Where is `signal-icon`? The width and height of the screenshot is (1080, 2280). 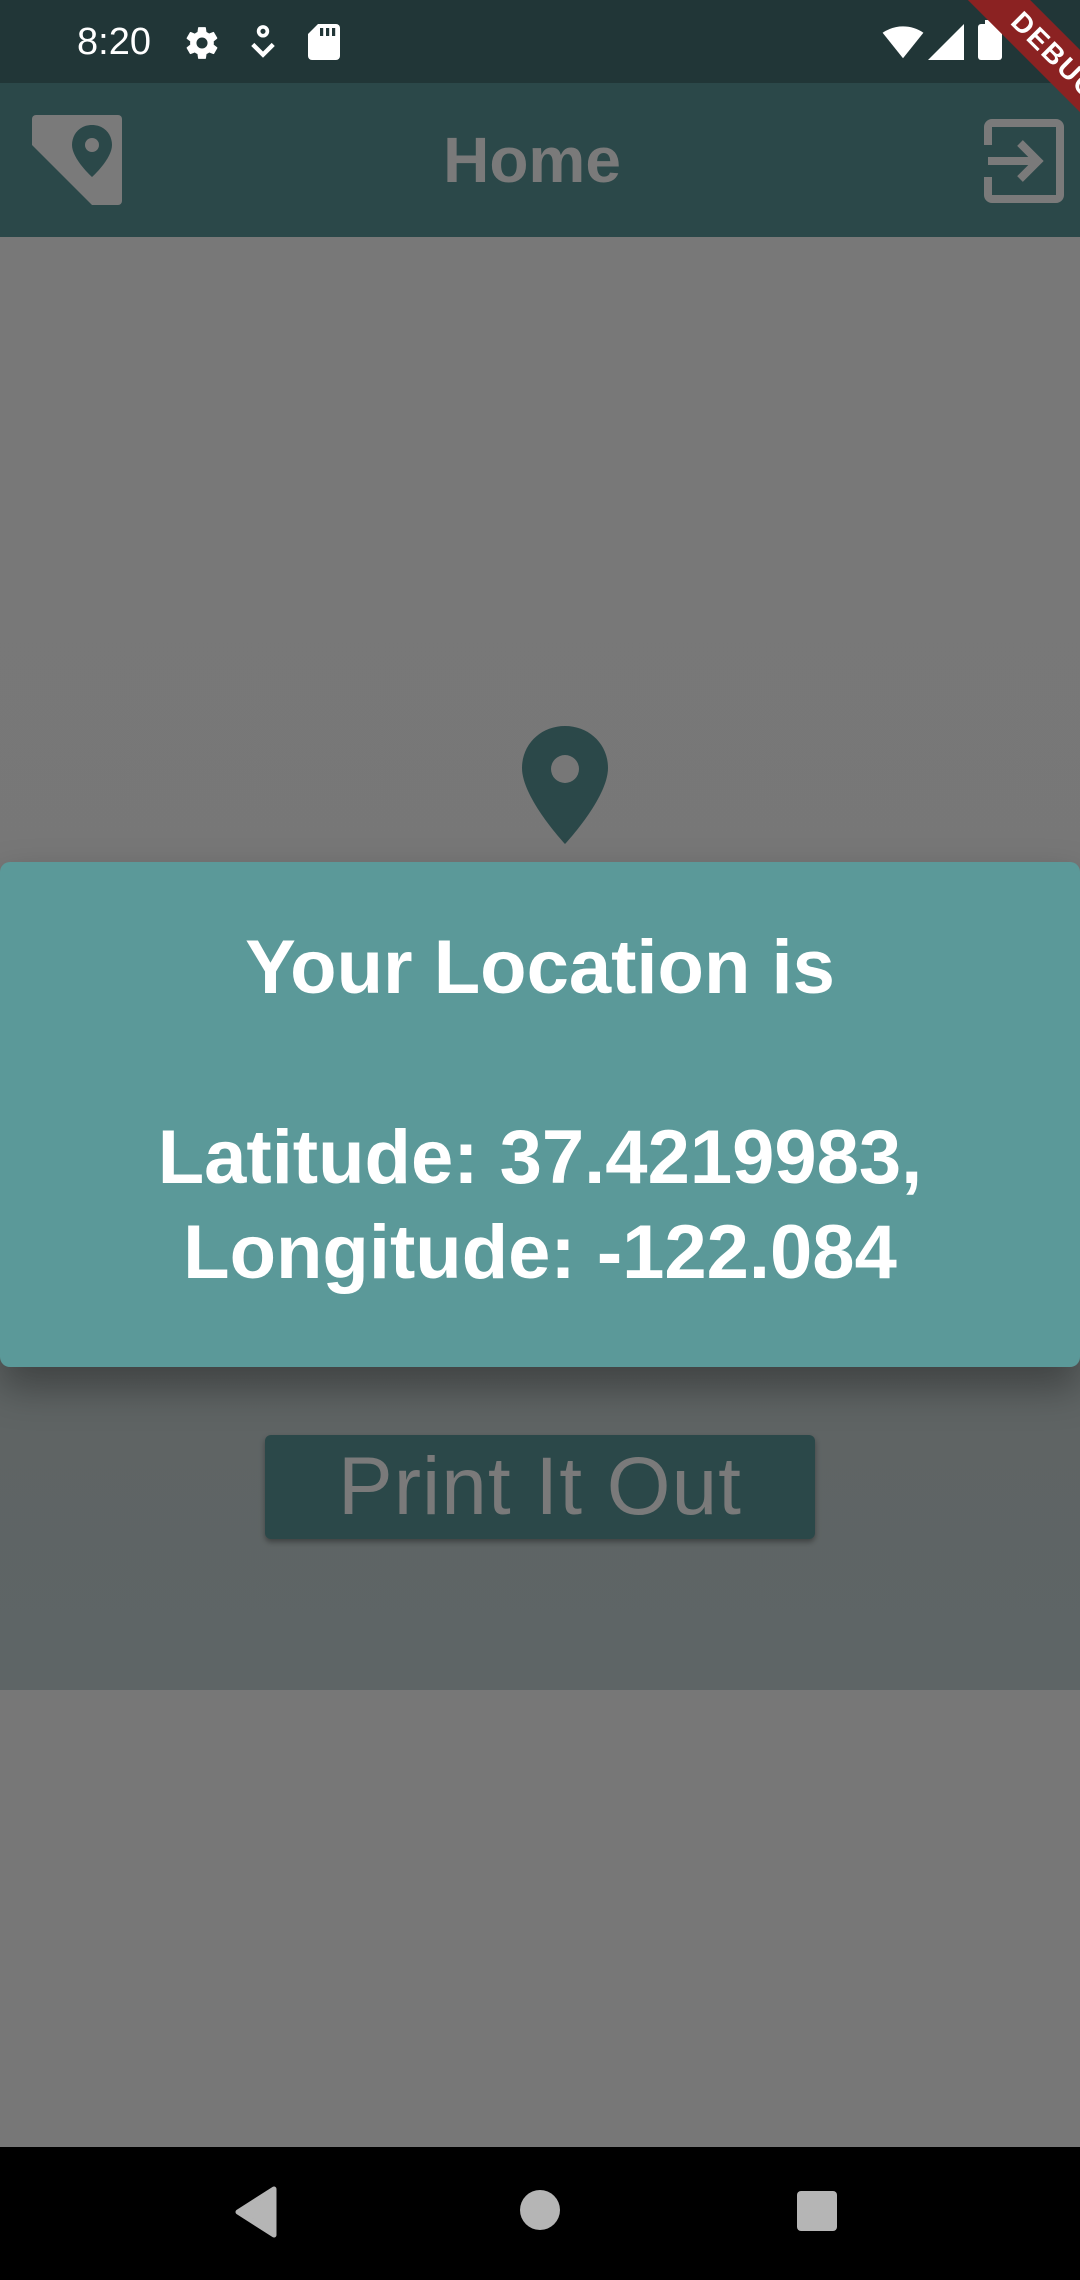
signal-icon is located at coordinates (946, 42).